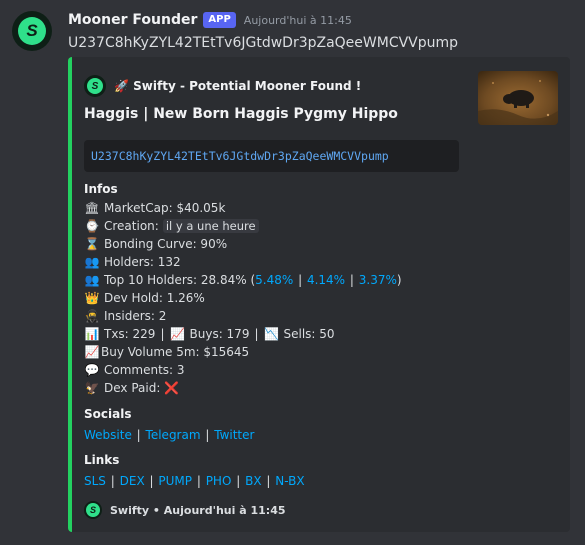 The image size is (585, 545). Describe the element at coordinates (92, 316) in the screenshot. I see `ninja-icon: 🥷` at that location.